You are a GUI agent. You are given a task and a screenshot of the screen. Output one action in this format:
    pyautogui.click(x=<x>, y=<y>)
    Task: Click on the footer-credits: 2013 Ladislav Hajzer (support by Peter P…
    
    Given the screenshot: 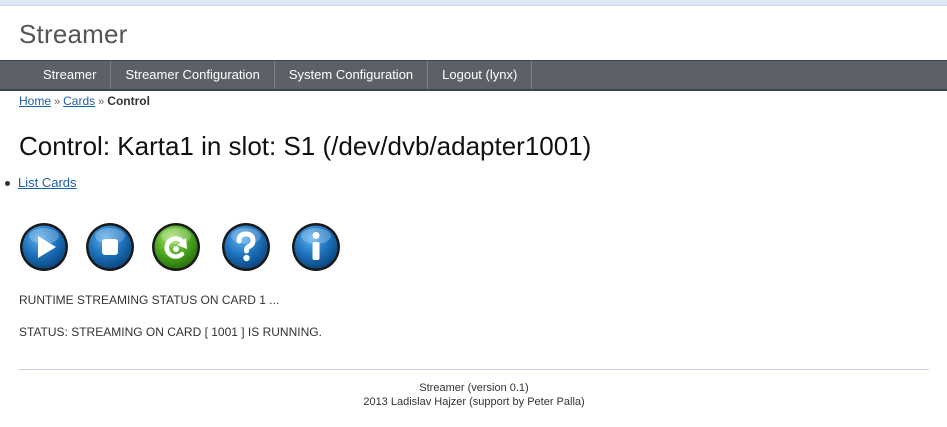 What is the action you would take?
    pyautogui.click(x=474, y=402)
    